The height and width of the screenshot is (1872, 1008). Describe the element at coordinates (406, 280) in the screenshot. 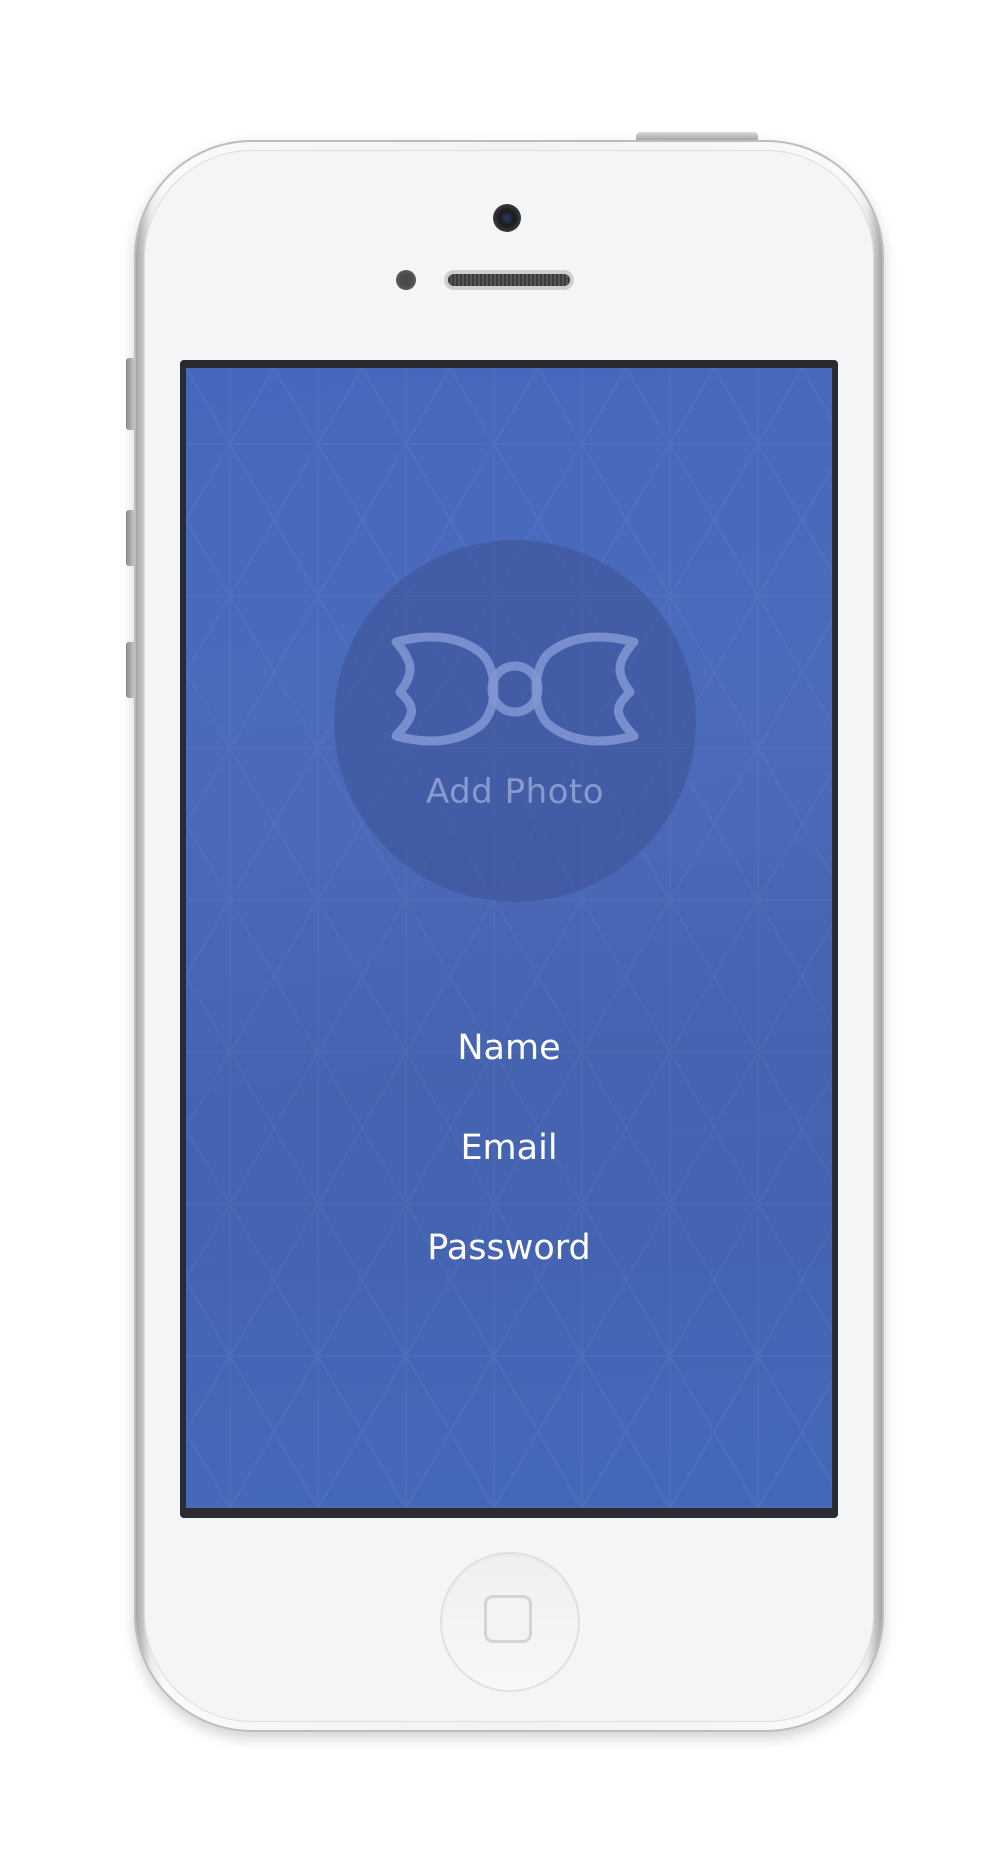

I see `proximity-sensor` at that location.